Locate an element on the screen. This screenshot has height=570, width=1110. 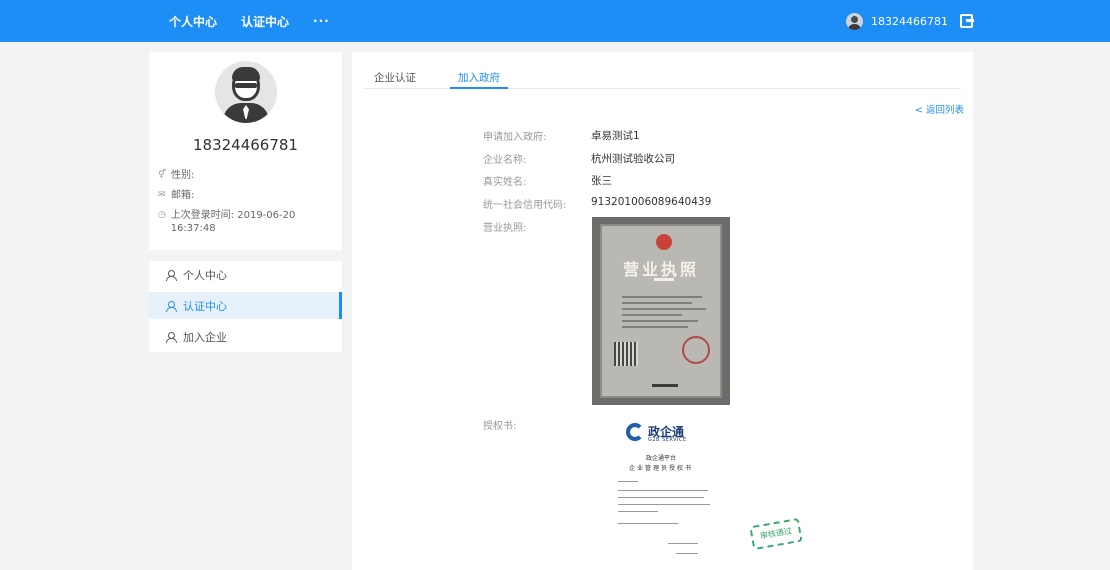
qr-code-icon is located at coordinates (626, 354).